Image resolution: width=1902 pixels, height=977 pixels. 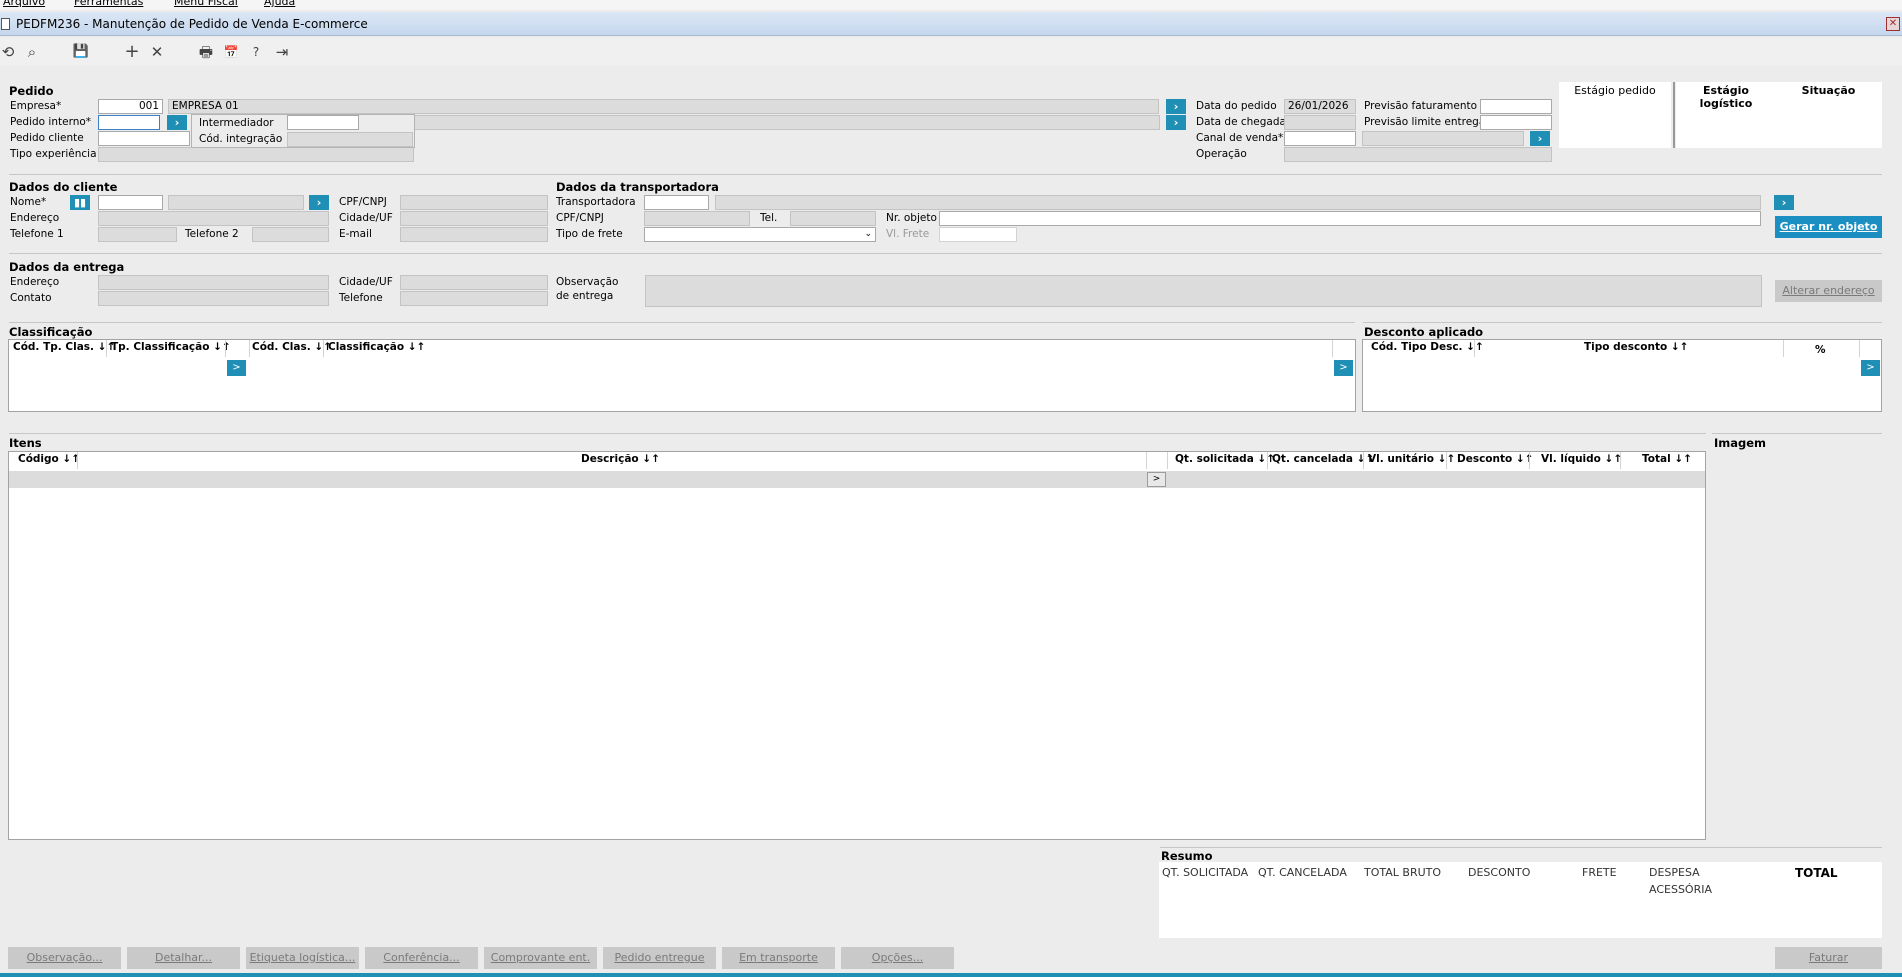 I want to click on gerar-nr-objeto-button: Gerar nr. objeto, so click(x=1828, y=227).